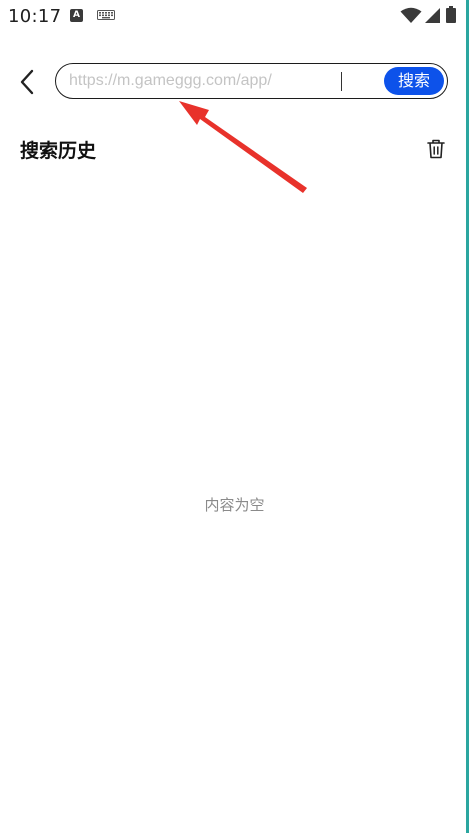 This screenshot has height=833, width=469. I want to click on wifi-icon, so click(411, 15).